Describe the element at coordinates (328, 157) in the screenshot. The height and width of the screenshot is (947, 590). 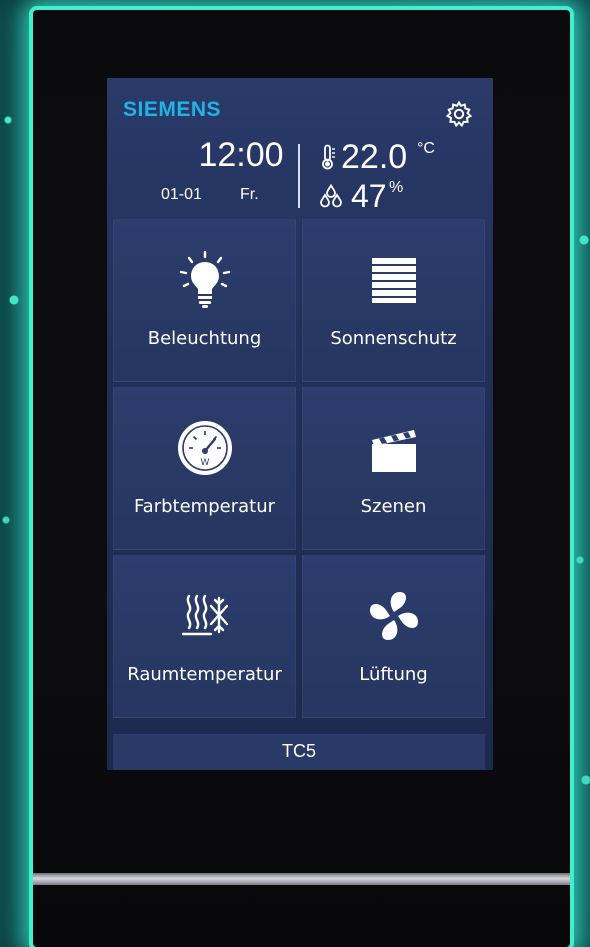
I see `thermometer-icon` at that location.